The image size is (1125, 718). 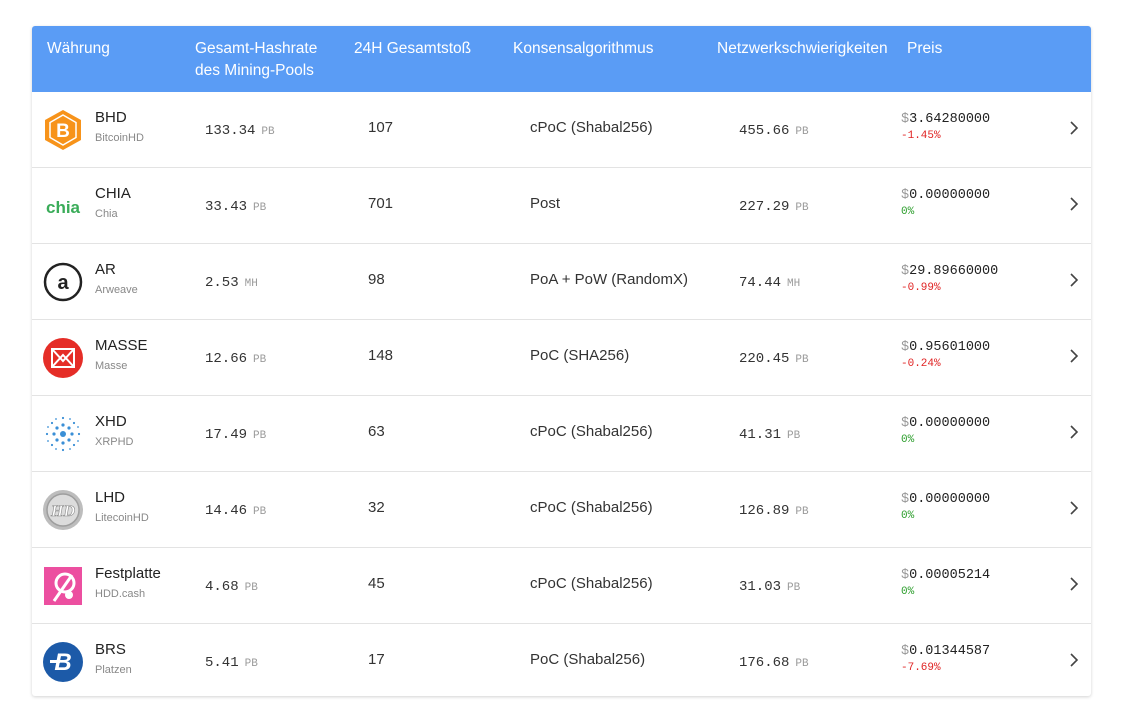 What do you see at coordinates (921, 668) in the screenshot?
I see `price-change: -7.69%` at bounding box center [921, 668].